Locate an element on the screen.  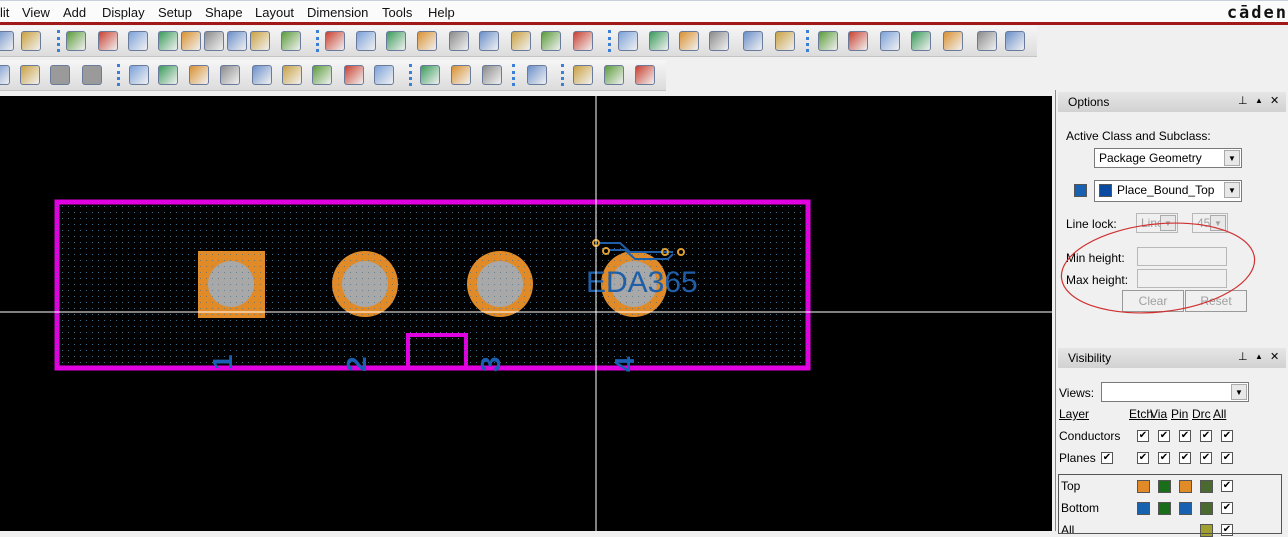
zoom-previous-icon is located at coordinates (459, 41).